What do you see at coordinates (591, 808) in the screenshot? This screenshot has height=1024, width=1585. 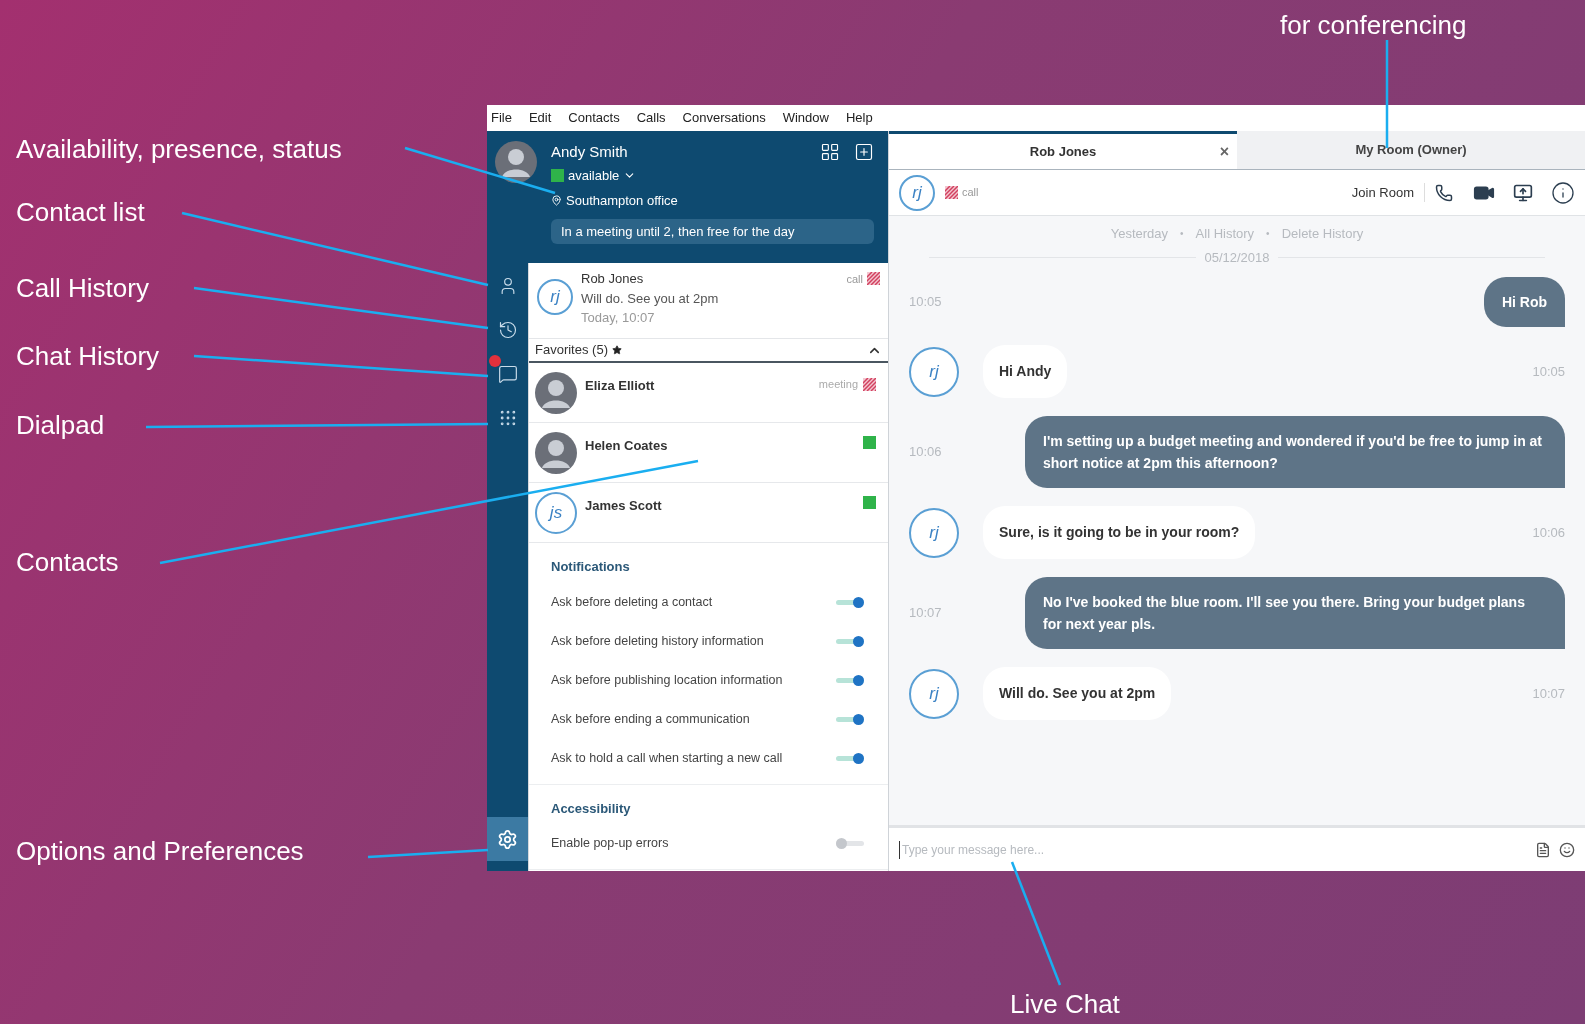 I see `section-title: Accessibility` at bounding box center [591, 808].